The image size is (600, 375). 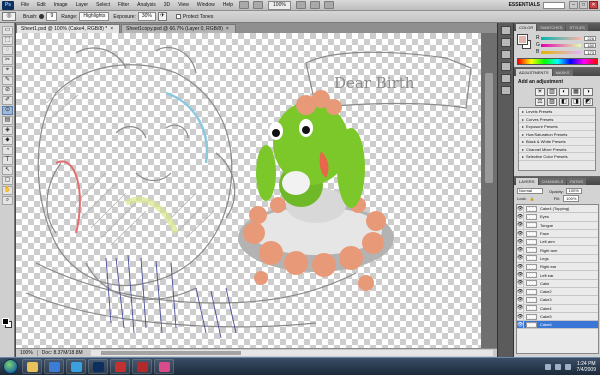 What do you see at coordinates (170, 353) in the screenshot?
I see `horizontal-scroll-thumb` at bounding box center [170, 353].